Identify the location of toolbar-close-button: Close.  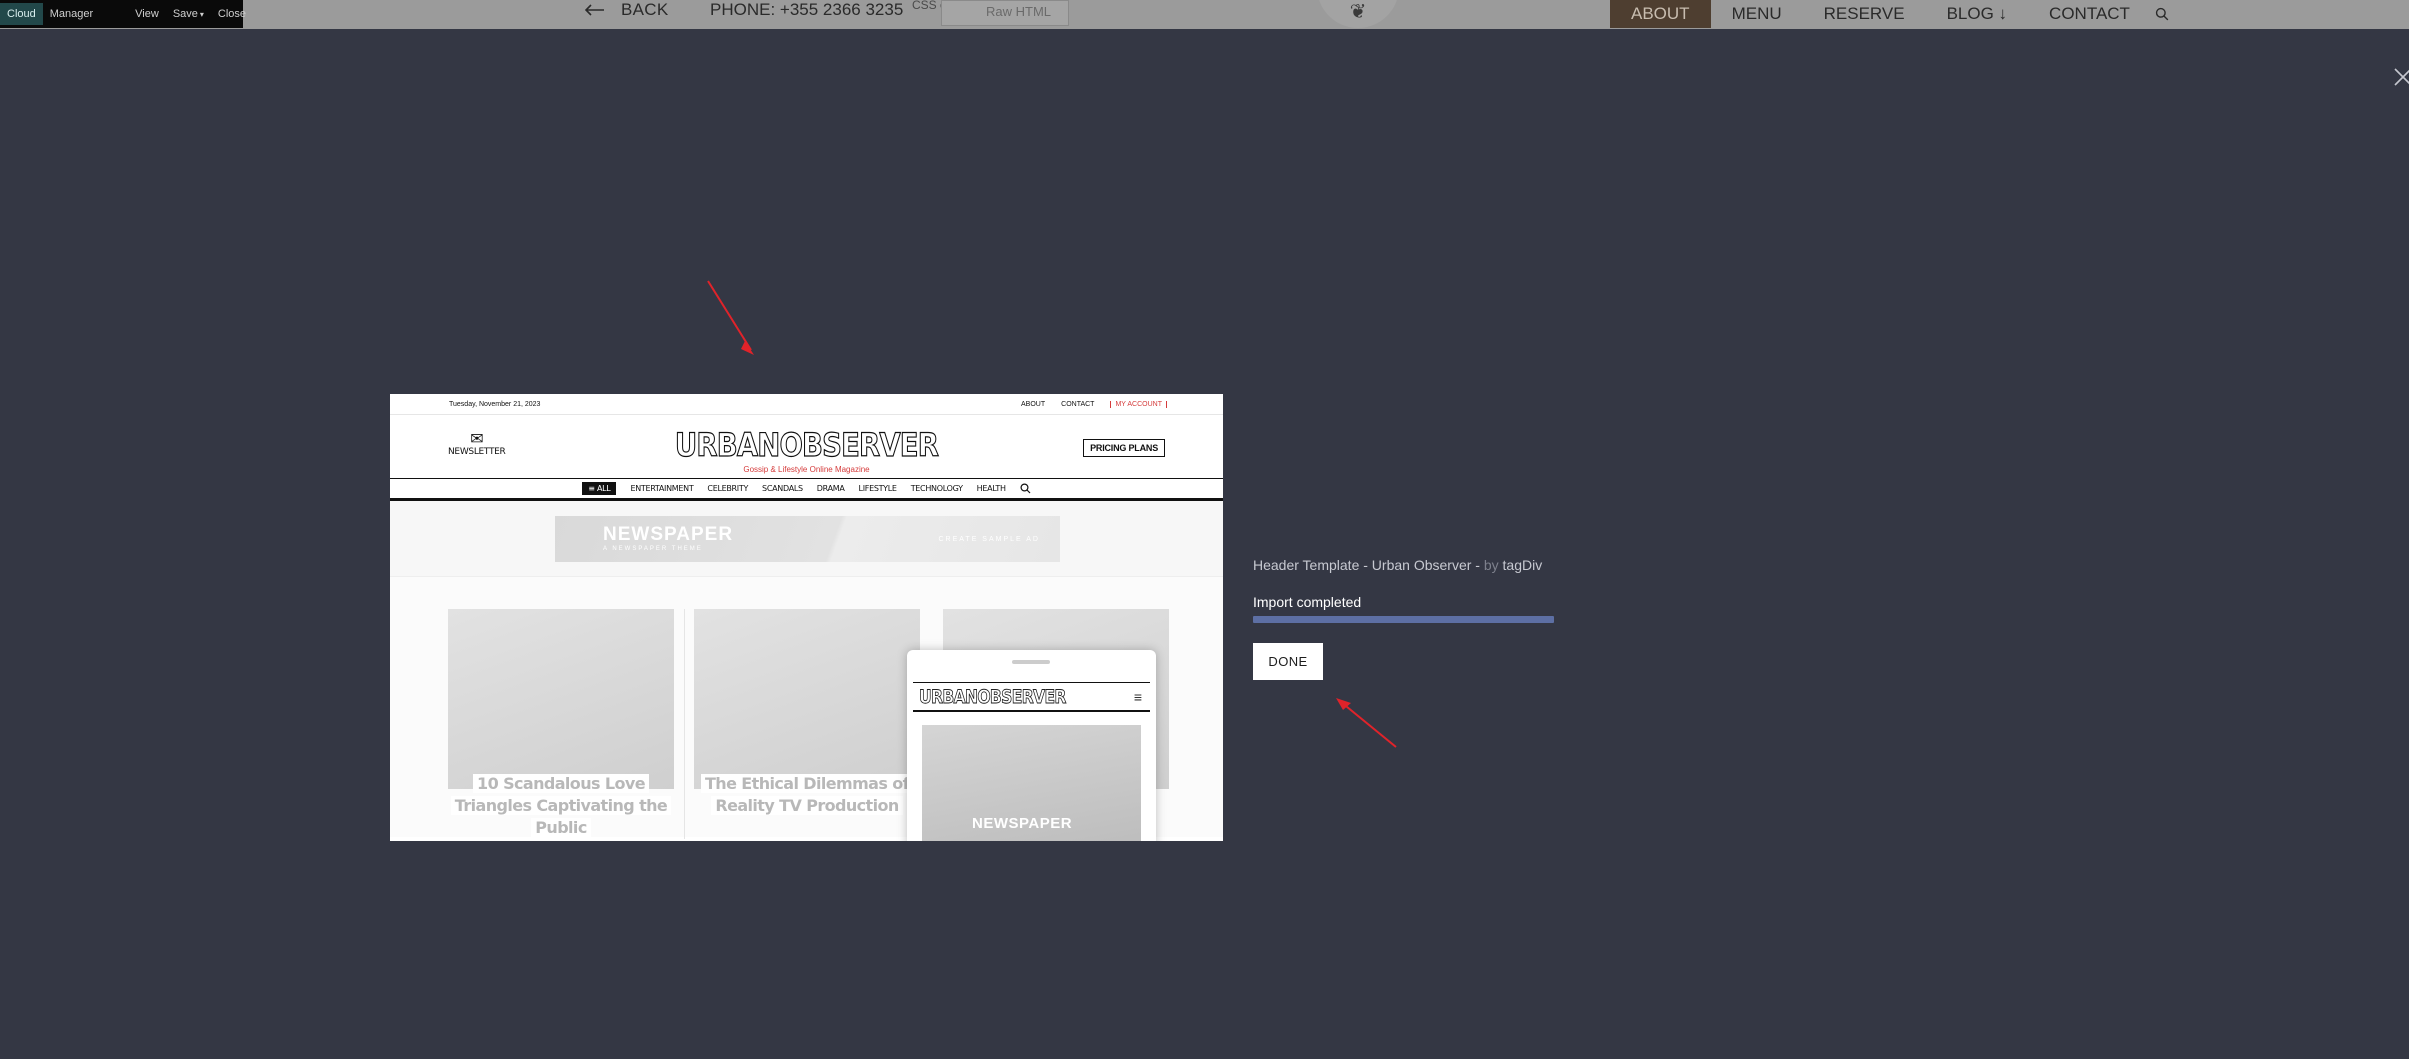
(232, 14).